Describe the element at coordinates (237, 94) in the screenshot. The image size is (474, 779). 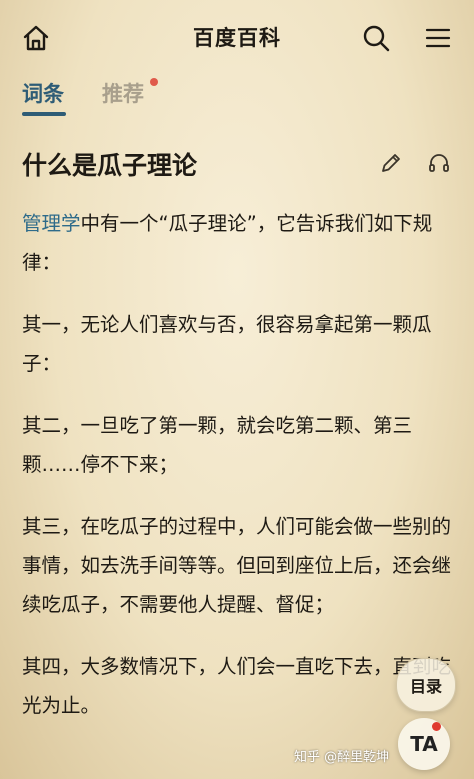
I see `tab-bar: 词条 推荐` at that location.